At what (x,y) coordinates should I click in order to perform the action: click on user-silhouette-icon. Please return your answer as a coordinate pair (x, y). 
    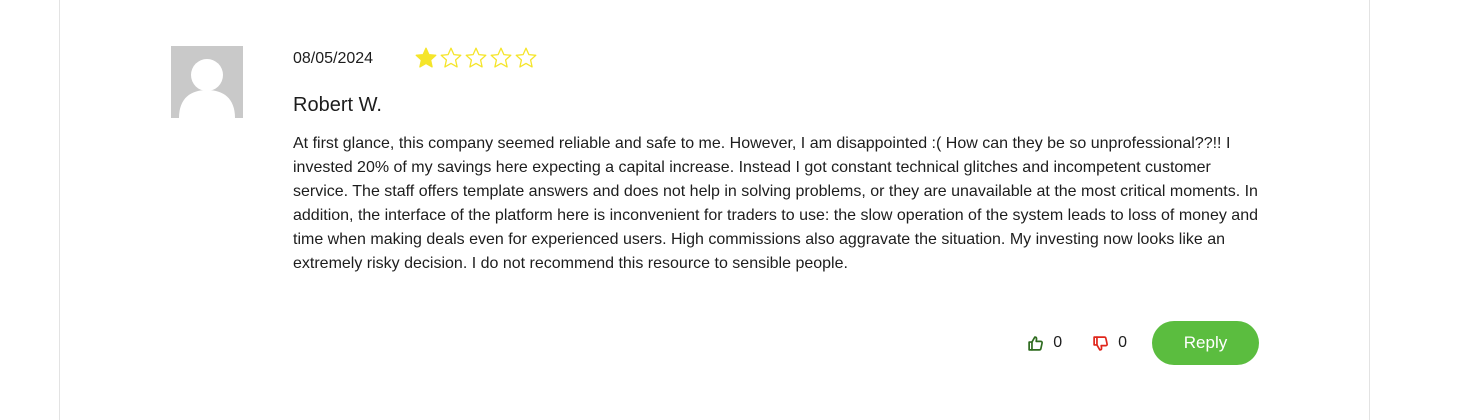
    Looking at the image, I should click on (207, 88).